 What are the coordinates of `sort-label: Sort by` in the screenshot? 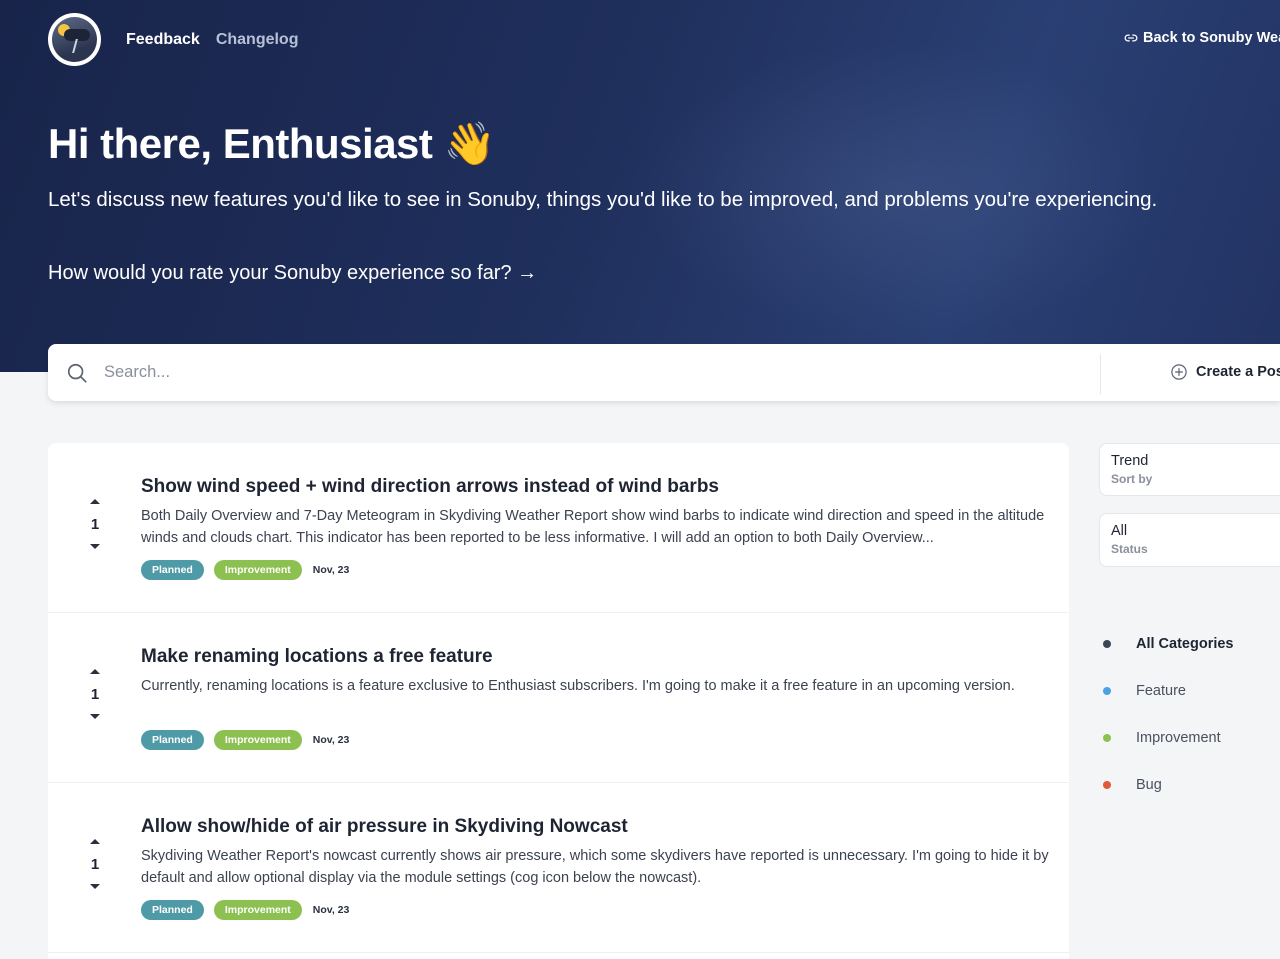 It's located at (1132, 479).